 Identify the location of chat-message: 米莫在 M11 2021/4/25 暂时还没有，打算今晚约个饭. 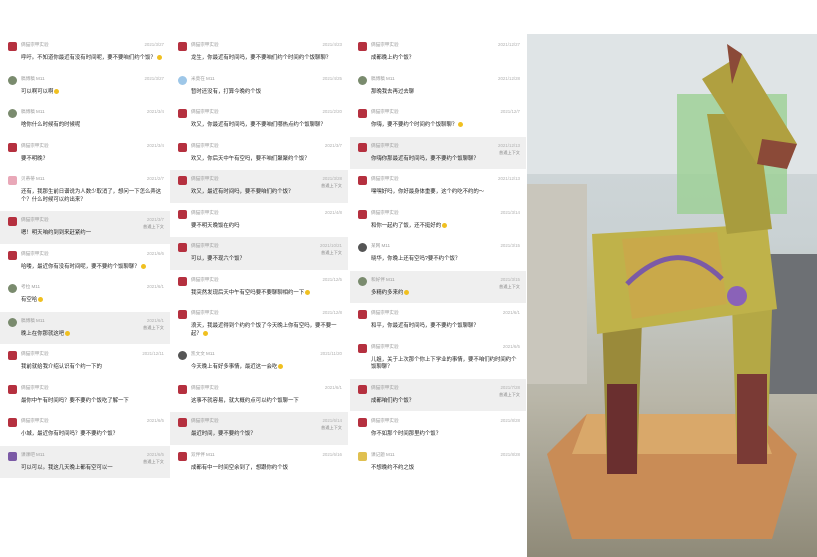
(259, 86).